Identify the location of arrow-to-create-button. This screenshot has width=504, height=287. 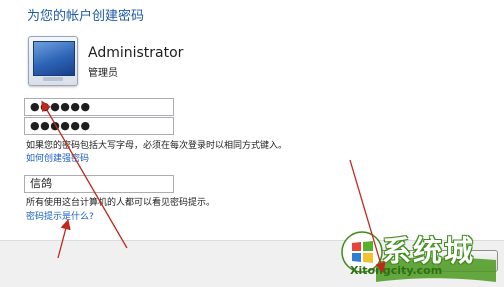
(367, 216).